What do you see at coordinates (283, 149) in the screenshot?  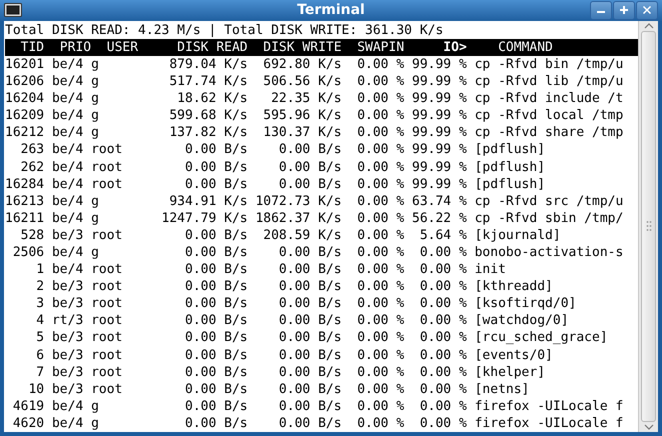 I see `process-line: 263 be/4 root 0.00 B/s 0.00 B/s 0.00 % 99.99 % [pdflush]` at bounding box center [283, 149].